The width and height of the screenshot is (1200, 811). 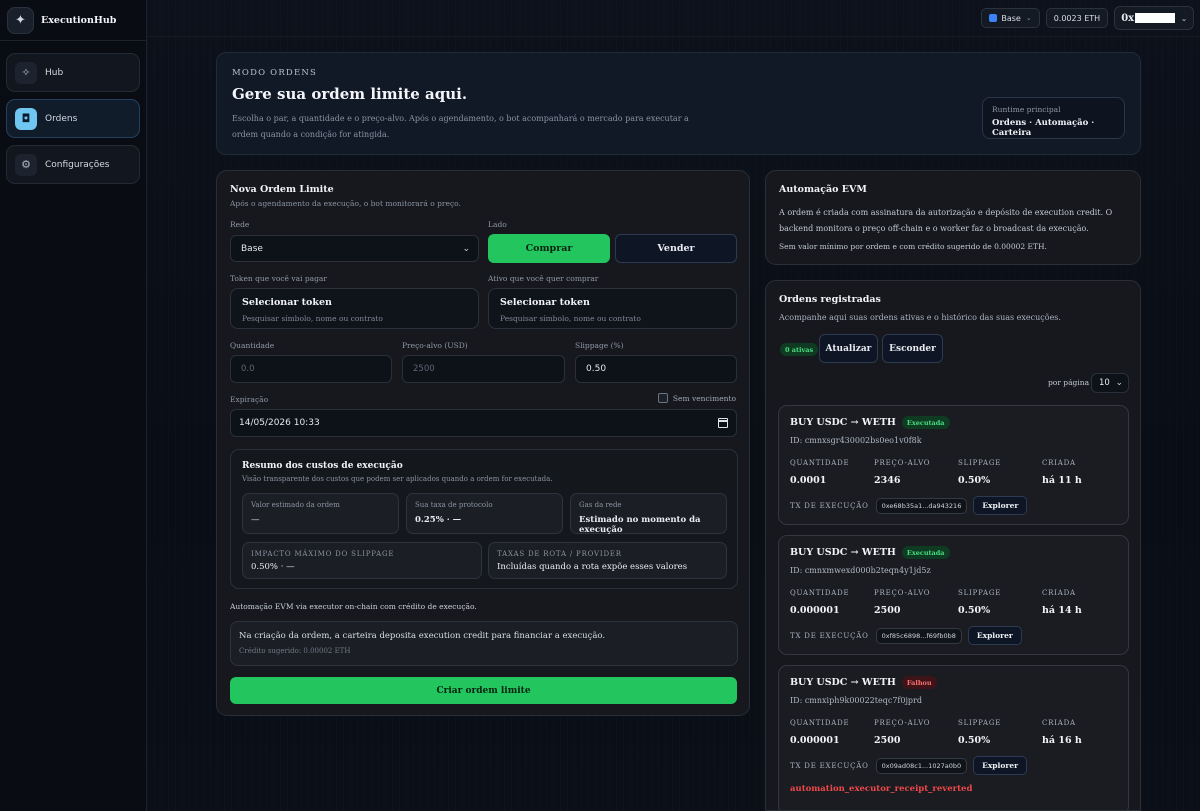 I want to click on gas-label: Gas da rede, so click(x=600, y=505).